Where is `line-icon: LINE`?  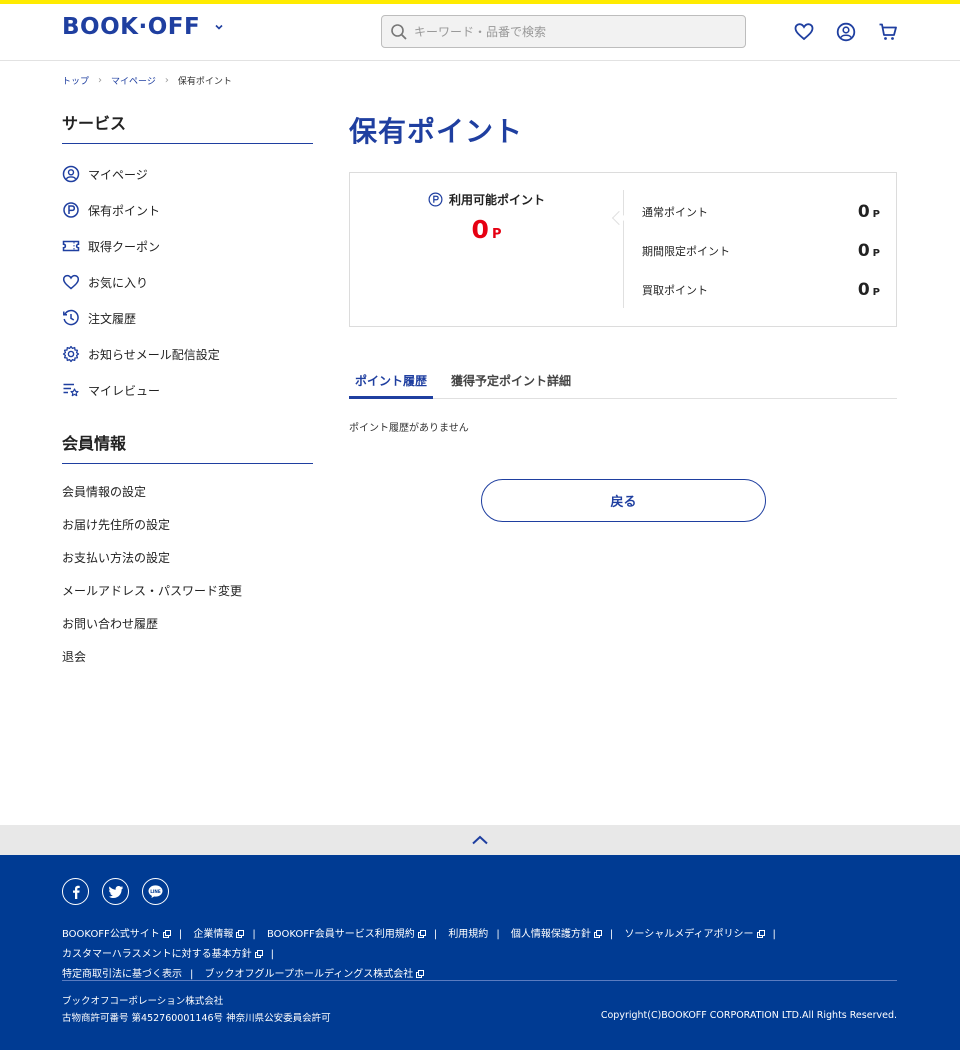
line-icon: LINE is located at coordinates (155, 891).